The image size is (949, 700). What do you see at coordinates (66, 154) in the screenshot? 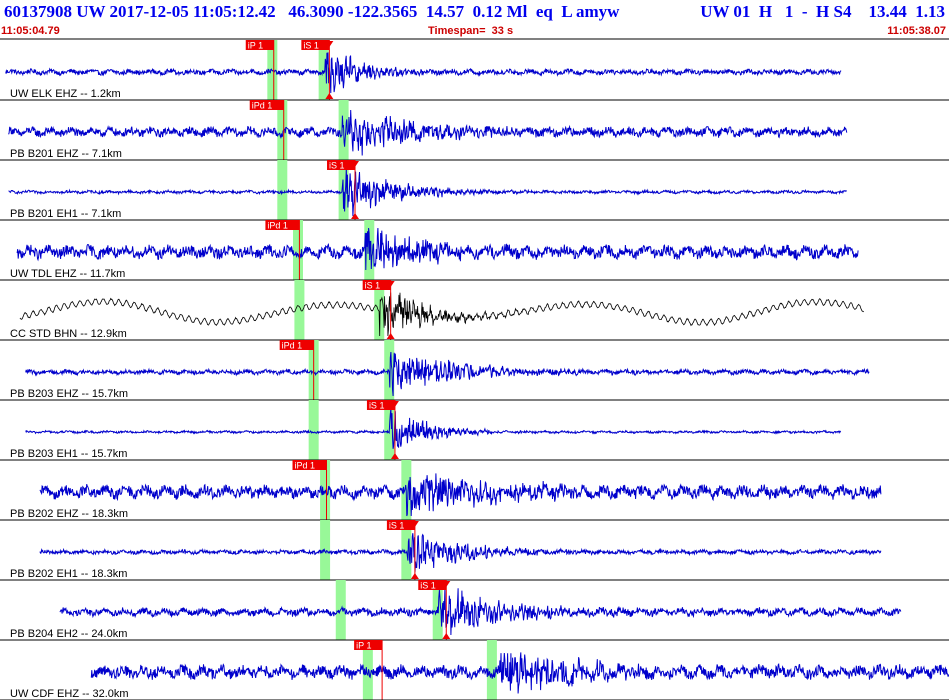
I see `station-label: PB B201 EHZ -- 7.1km` at bounding box center [66, 154].